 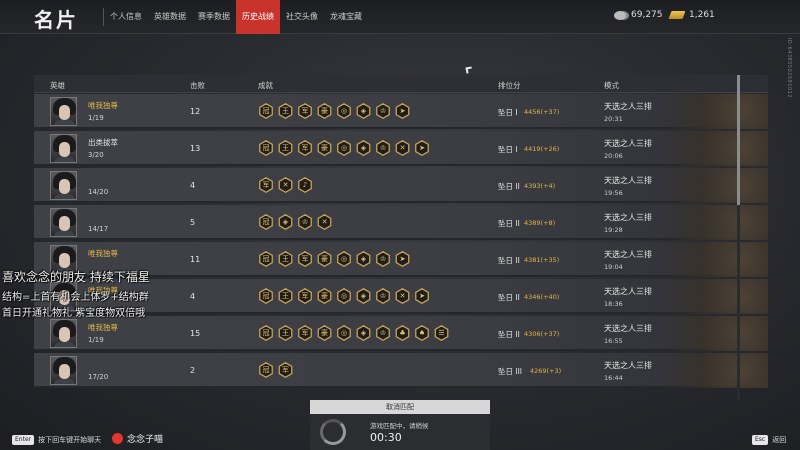 I want to click on cancel-matchmaking-button: 取消匹配, so click(x=400, y=407).